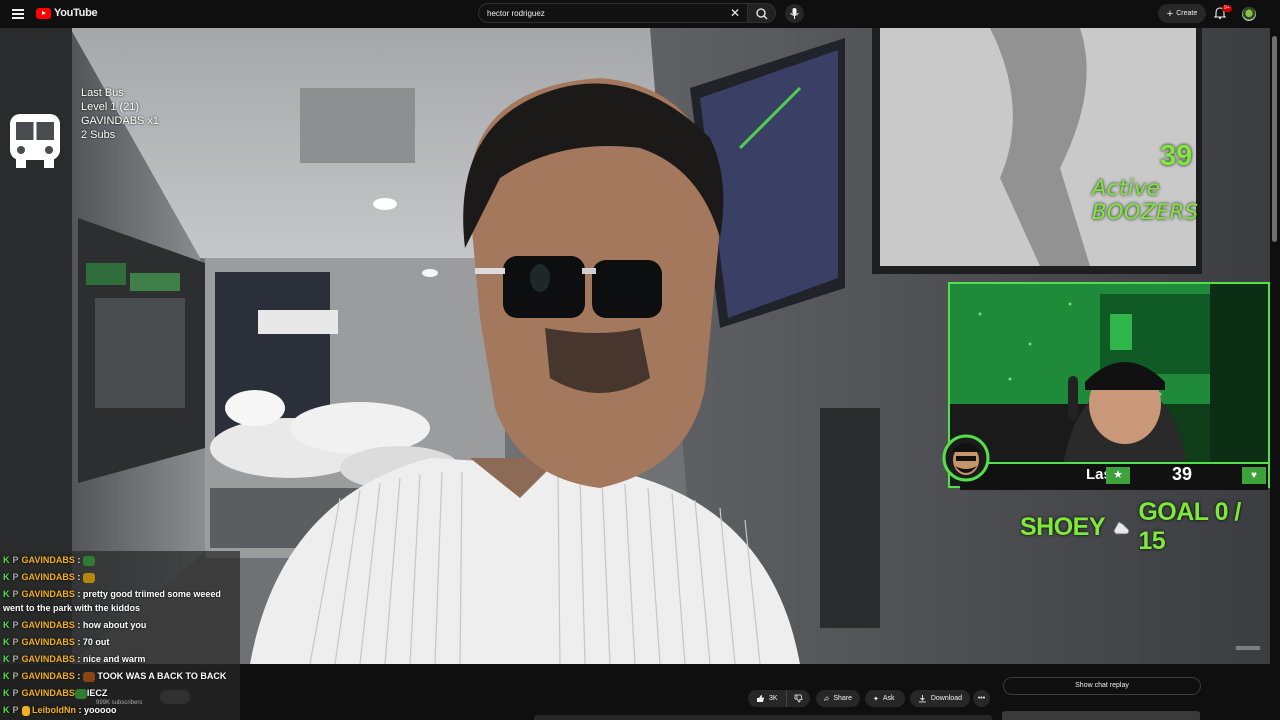 The image size is (1280, 720). I want to click on youtube-logo: YouTube, so click(67, 13).